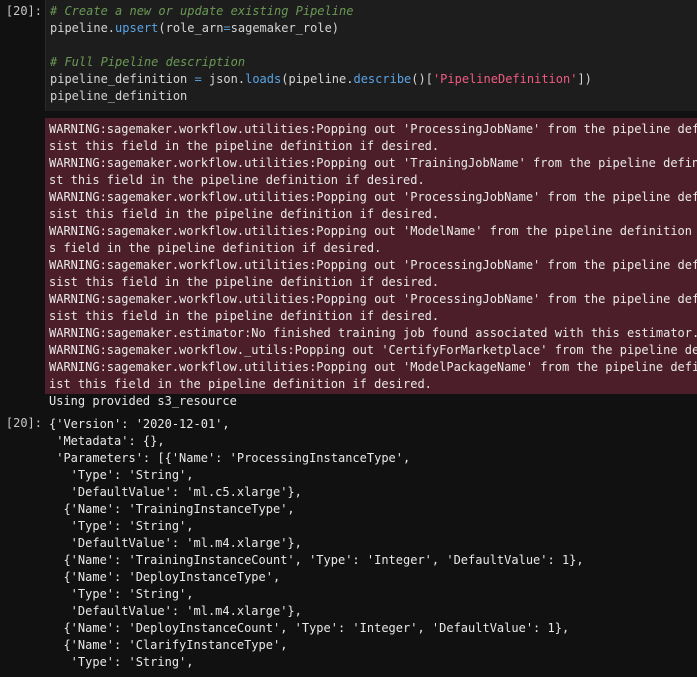 This screenshot has height=677, width=697. I want to click on result-line: 'DefaultValue': 'ml.c5.xlarge'},, so click(175, 492).